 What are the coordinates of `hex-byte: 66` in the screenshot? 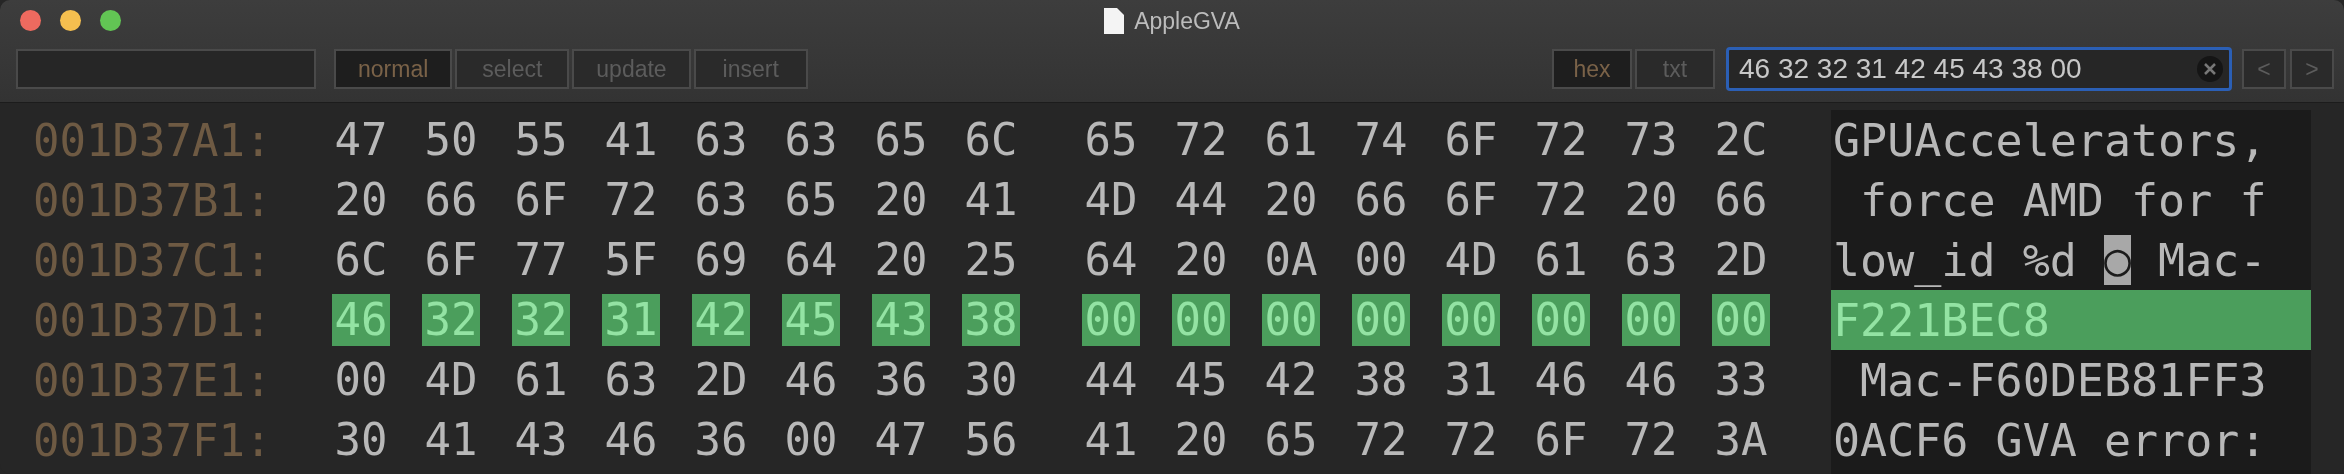 It's located at (451, 200).